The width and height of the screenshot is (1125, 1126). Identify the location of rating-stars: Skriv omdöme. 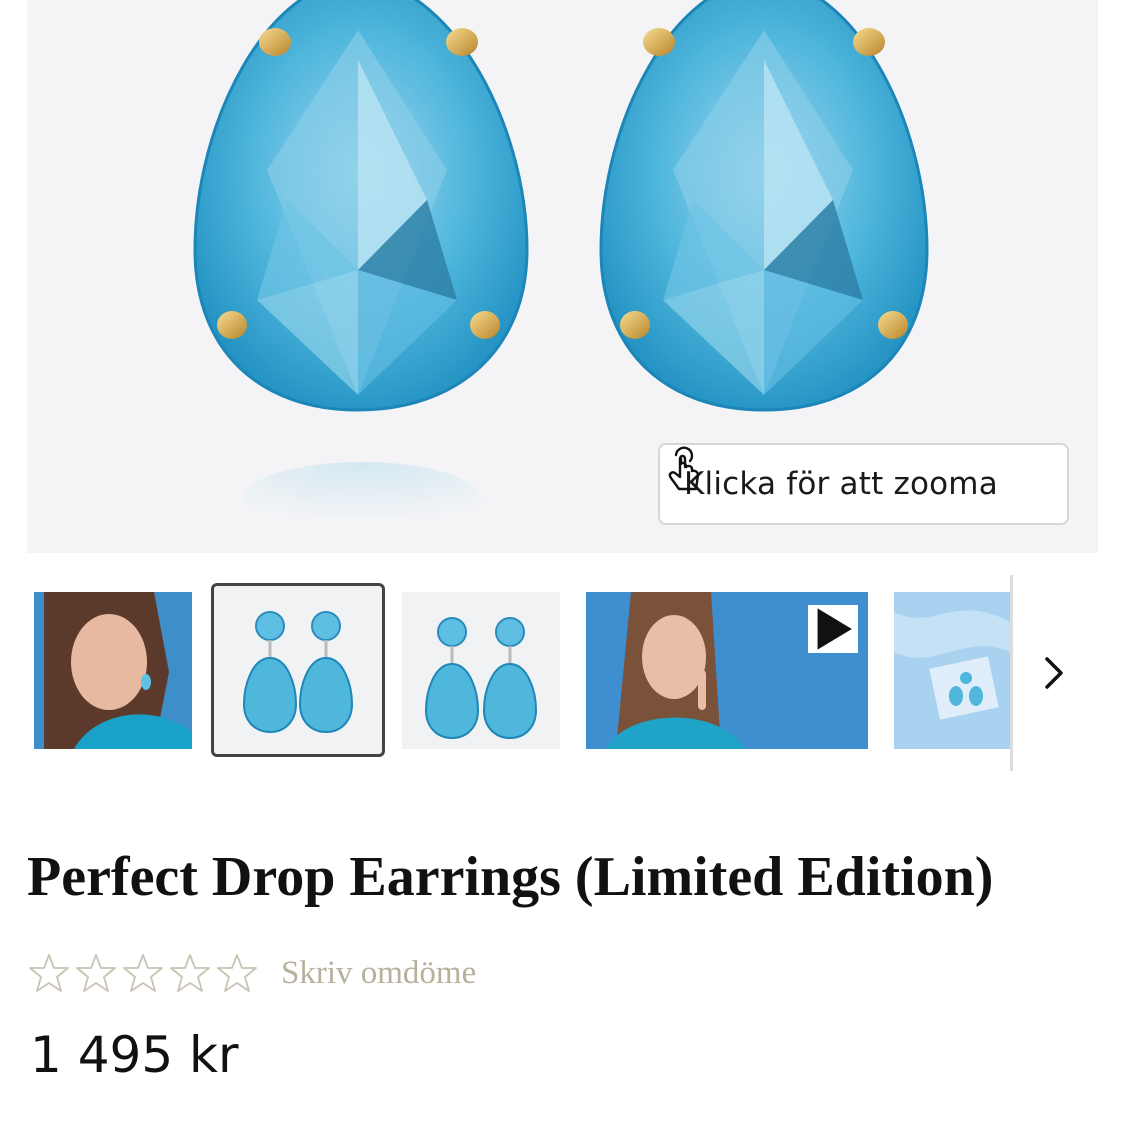
(252, 973).